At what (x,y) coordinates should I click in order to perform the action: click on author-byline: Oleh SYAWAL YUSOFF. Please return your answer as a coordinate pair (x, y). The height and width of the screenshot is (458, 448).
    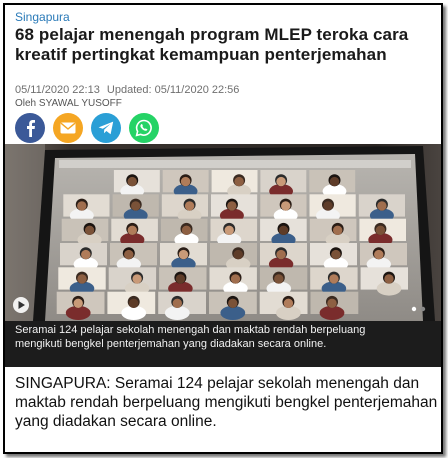
    Looking at the image, I should click on (68, 103).